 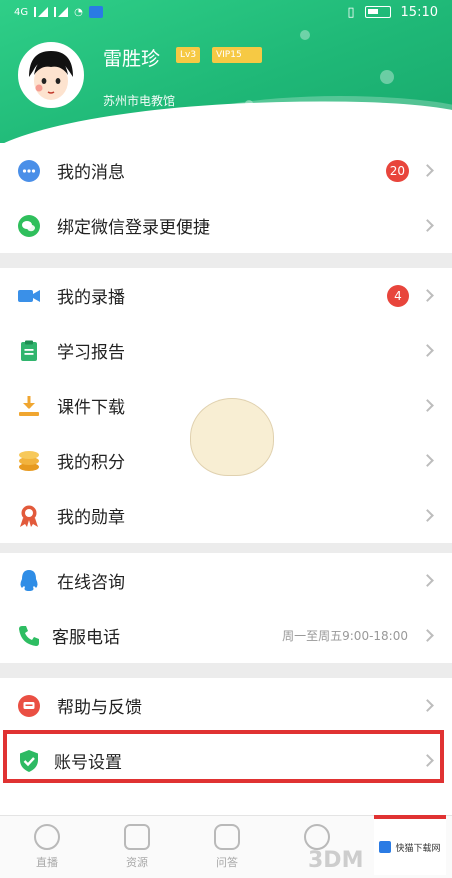 What do you see at coordinates (91, 353) in the screenshot?
I see `menu-item-label: 学习报告` at bounding box center [91, 353].